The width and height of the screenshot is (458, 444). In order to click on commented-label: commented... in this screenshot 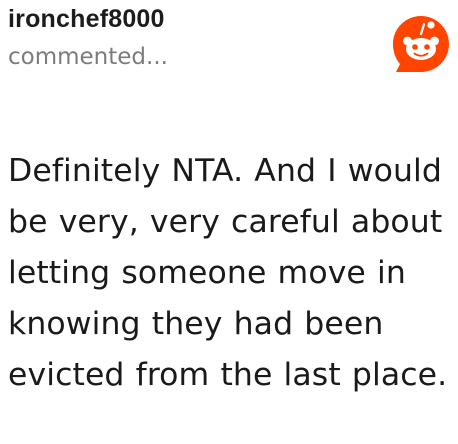, I will do `click(88, 57)`.